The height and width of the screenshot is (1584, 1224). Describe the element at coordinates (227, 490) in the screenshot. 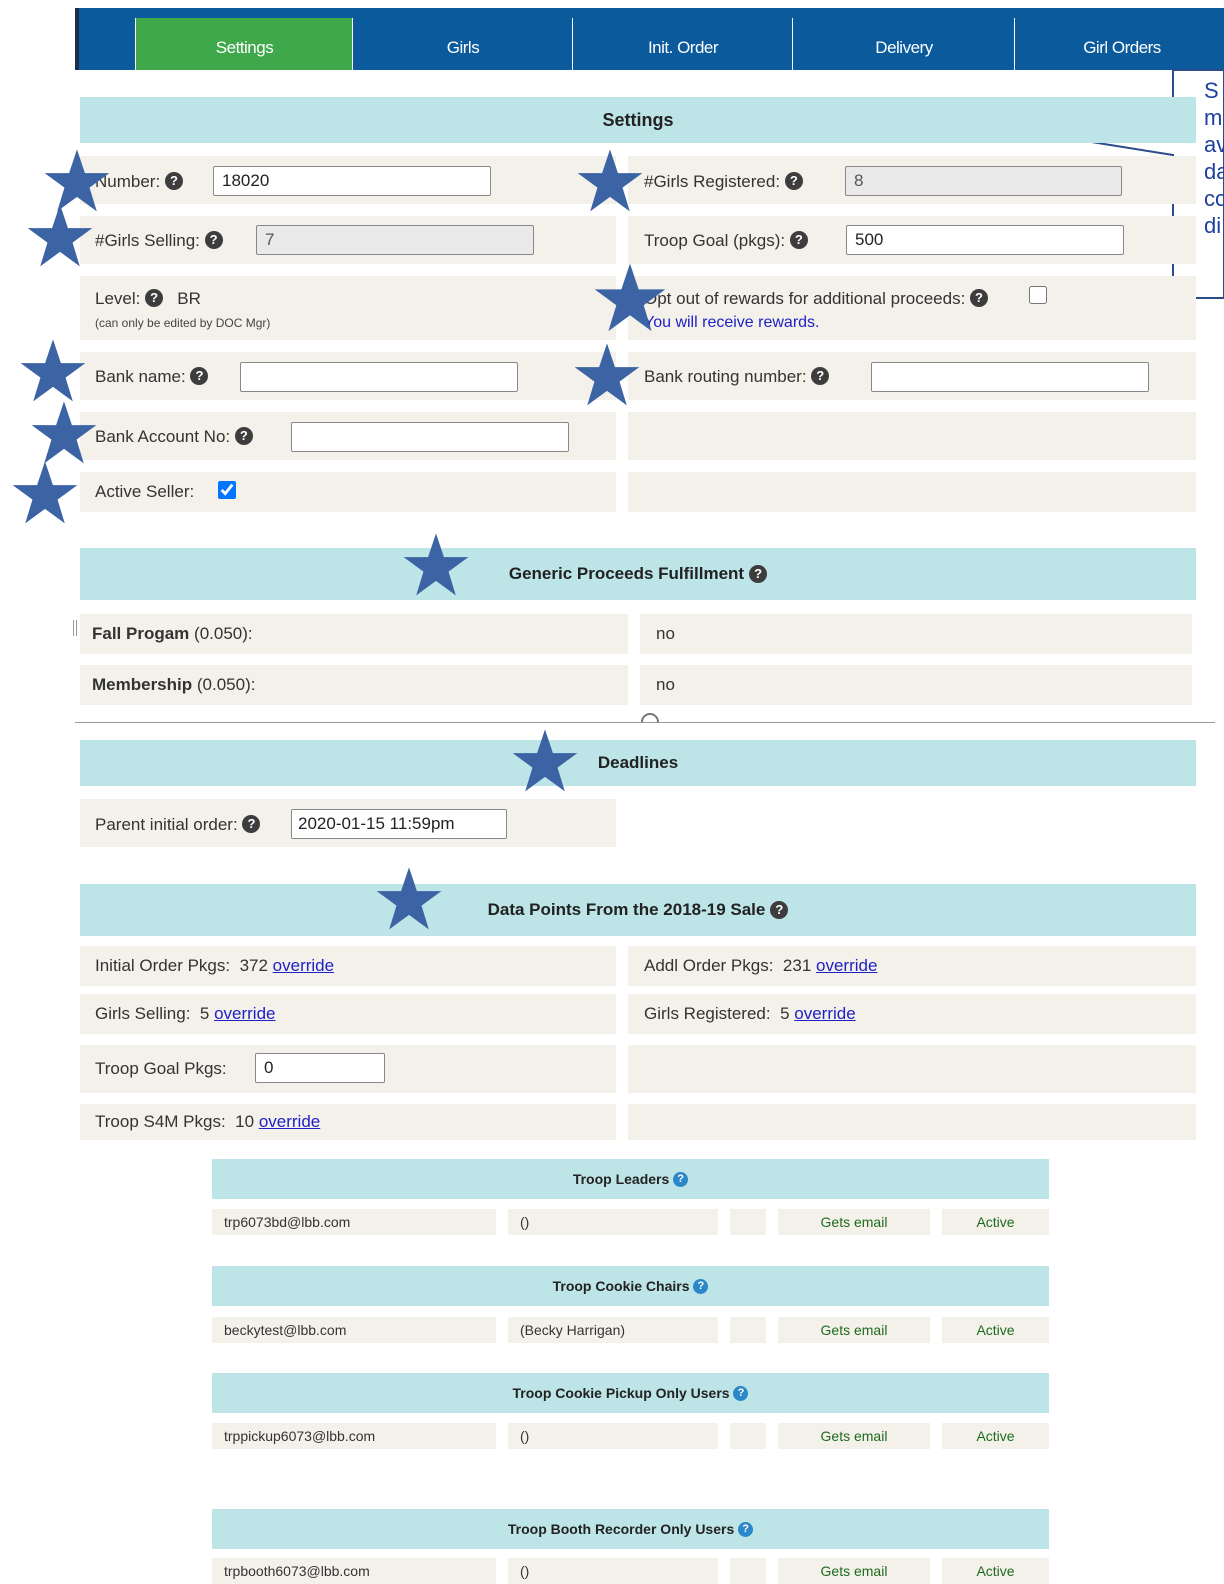

I see `active-seller-checkbox` at that location.